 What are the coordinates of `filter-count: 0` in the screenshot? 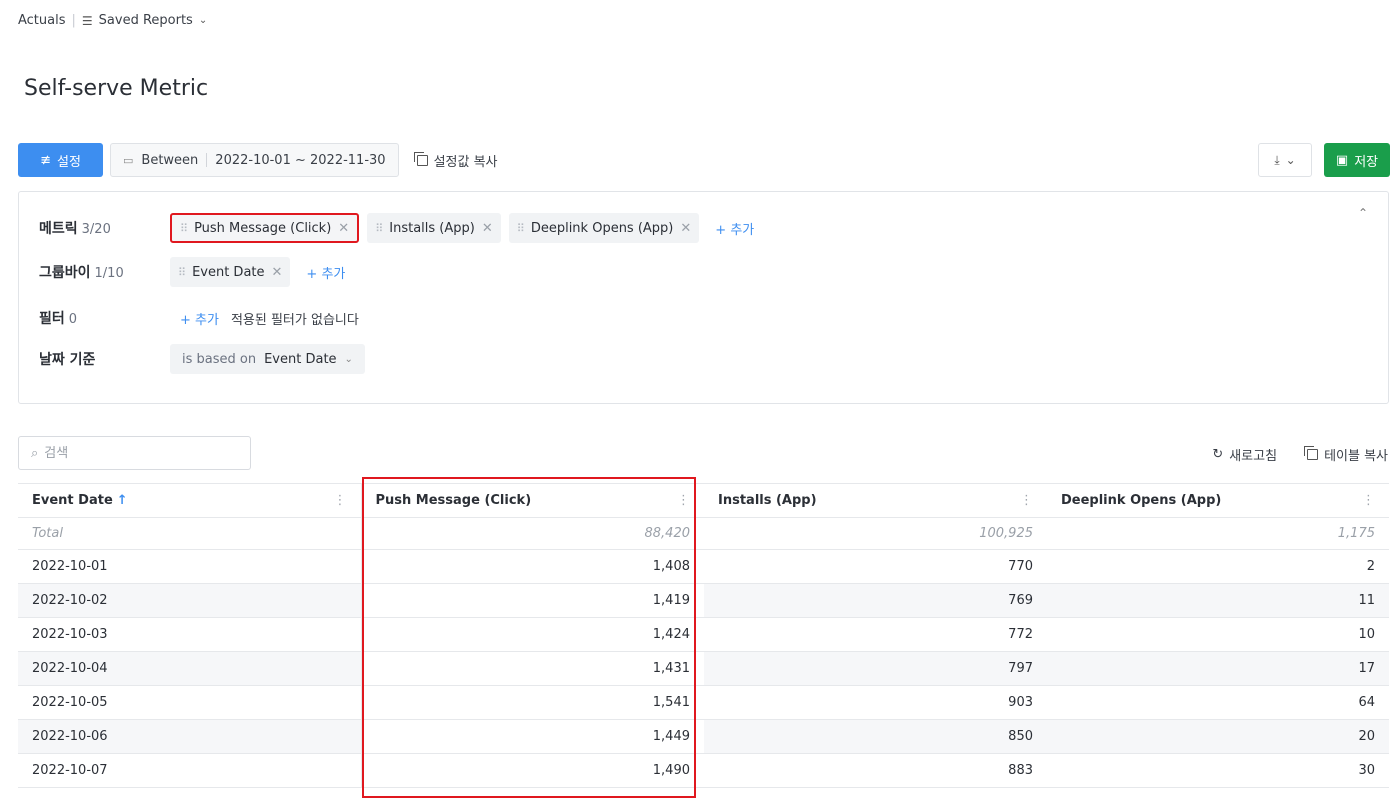 It's located at (73, 319).